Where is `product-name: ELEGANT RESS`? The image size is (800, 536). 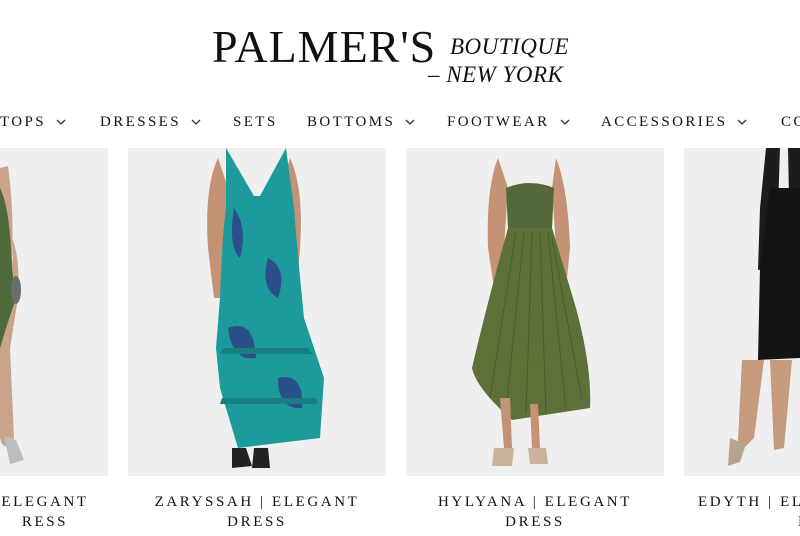 product-name: ELEGANT RESS is located at coordinates (50, 514).